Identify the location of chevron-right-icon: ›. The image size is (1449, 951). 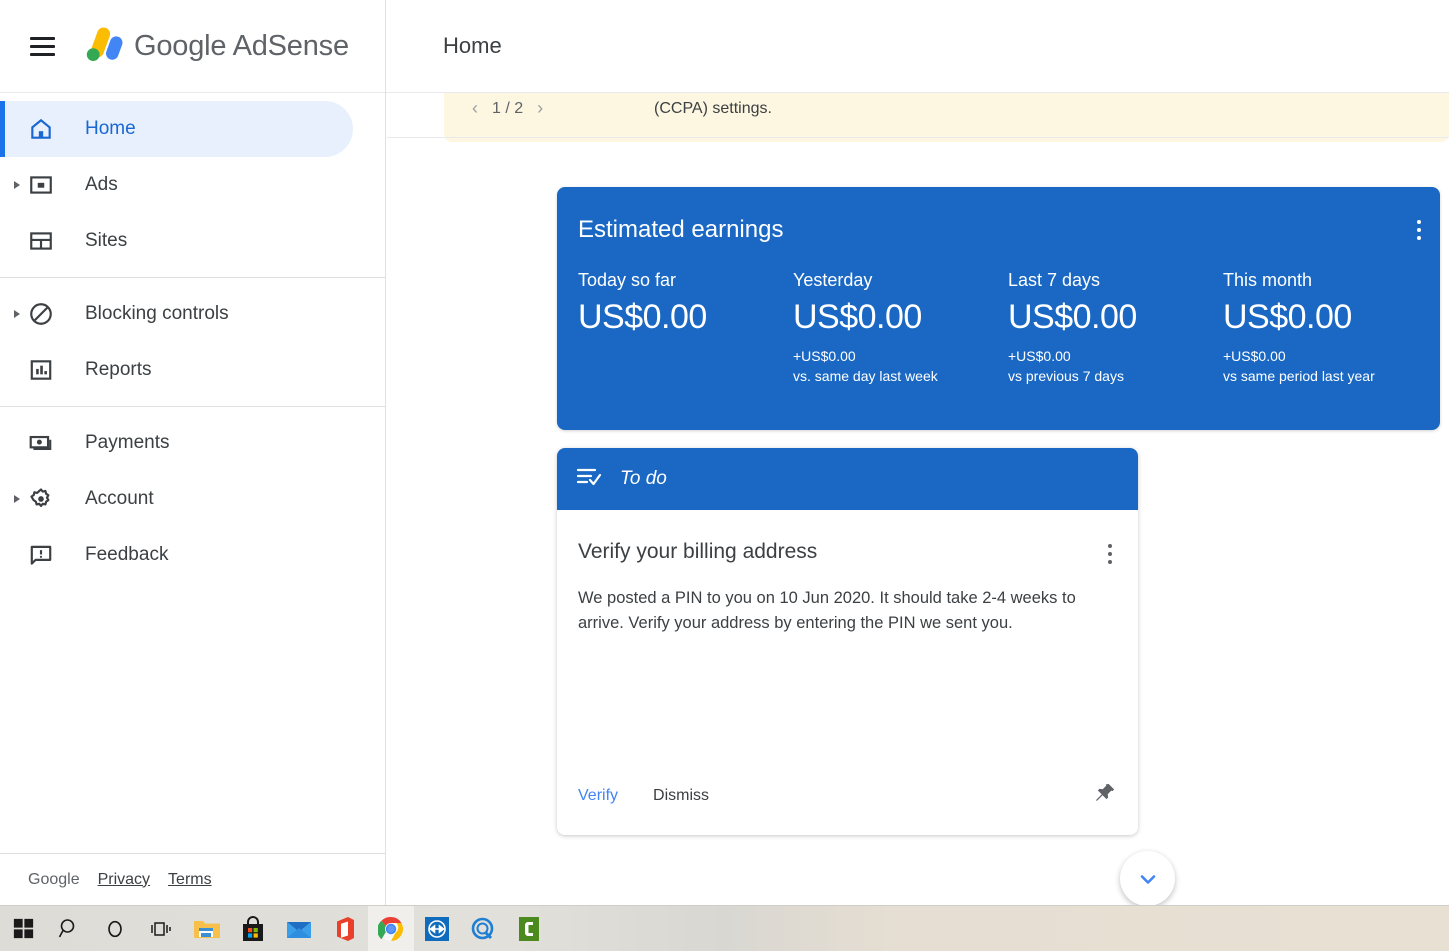
(540, 108).